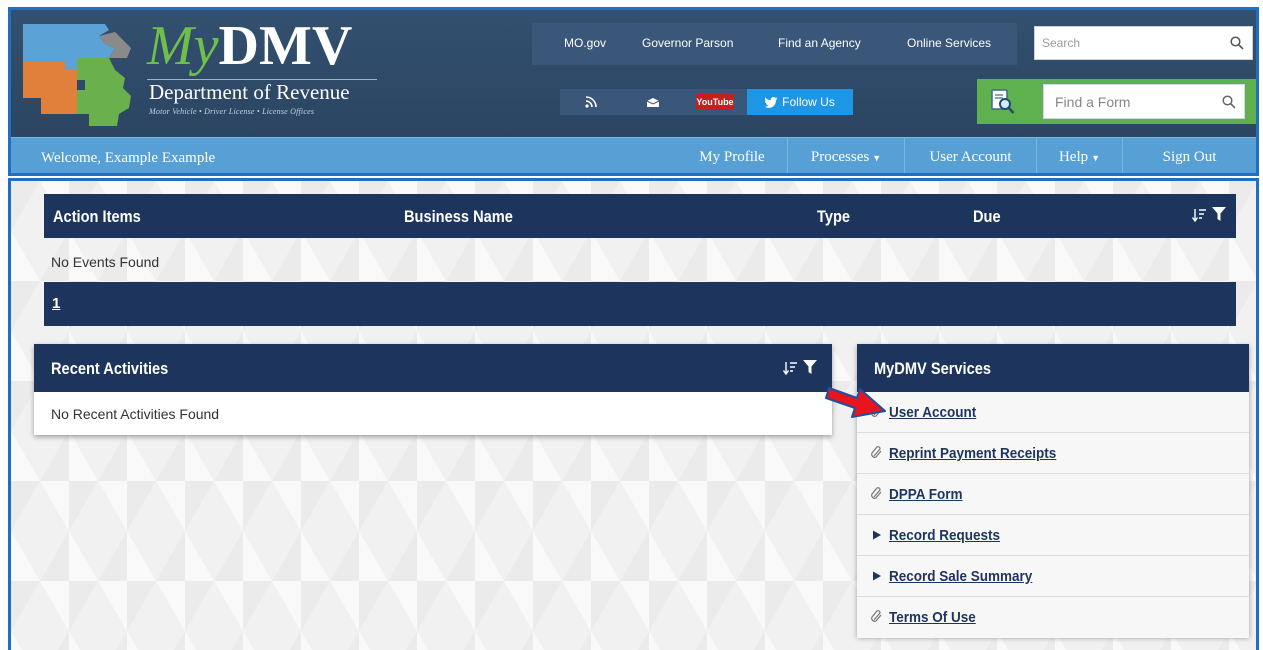  I want to click on nav-processes-label: Processes, so click(840, 157).